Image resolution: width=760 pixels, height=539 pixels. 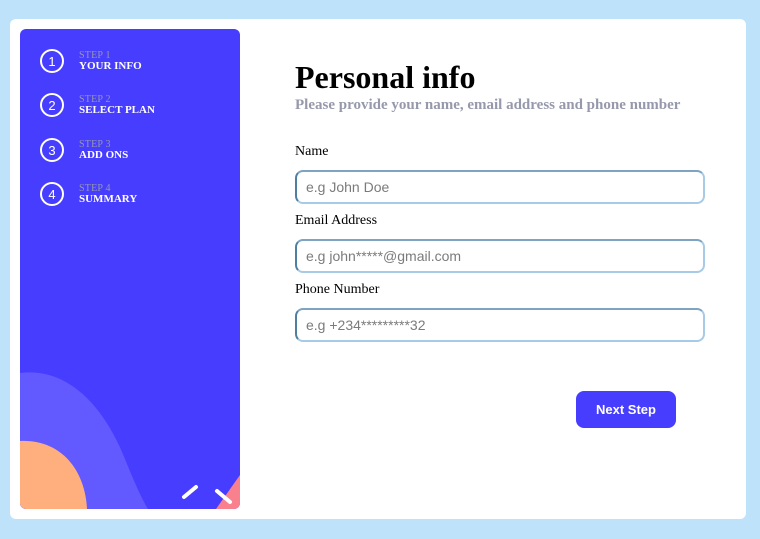 I want to click on step-number: 3, so click(x=52, y=150).